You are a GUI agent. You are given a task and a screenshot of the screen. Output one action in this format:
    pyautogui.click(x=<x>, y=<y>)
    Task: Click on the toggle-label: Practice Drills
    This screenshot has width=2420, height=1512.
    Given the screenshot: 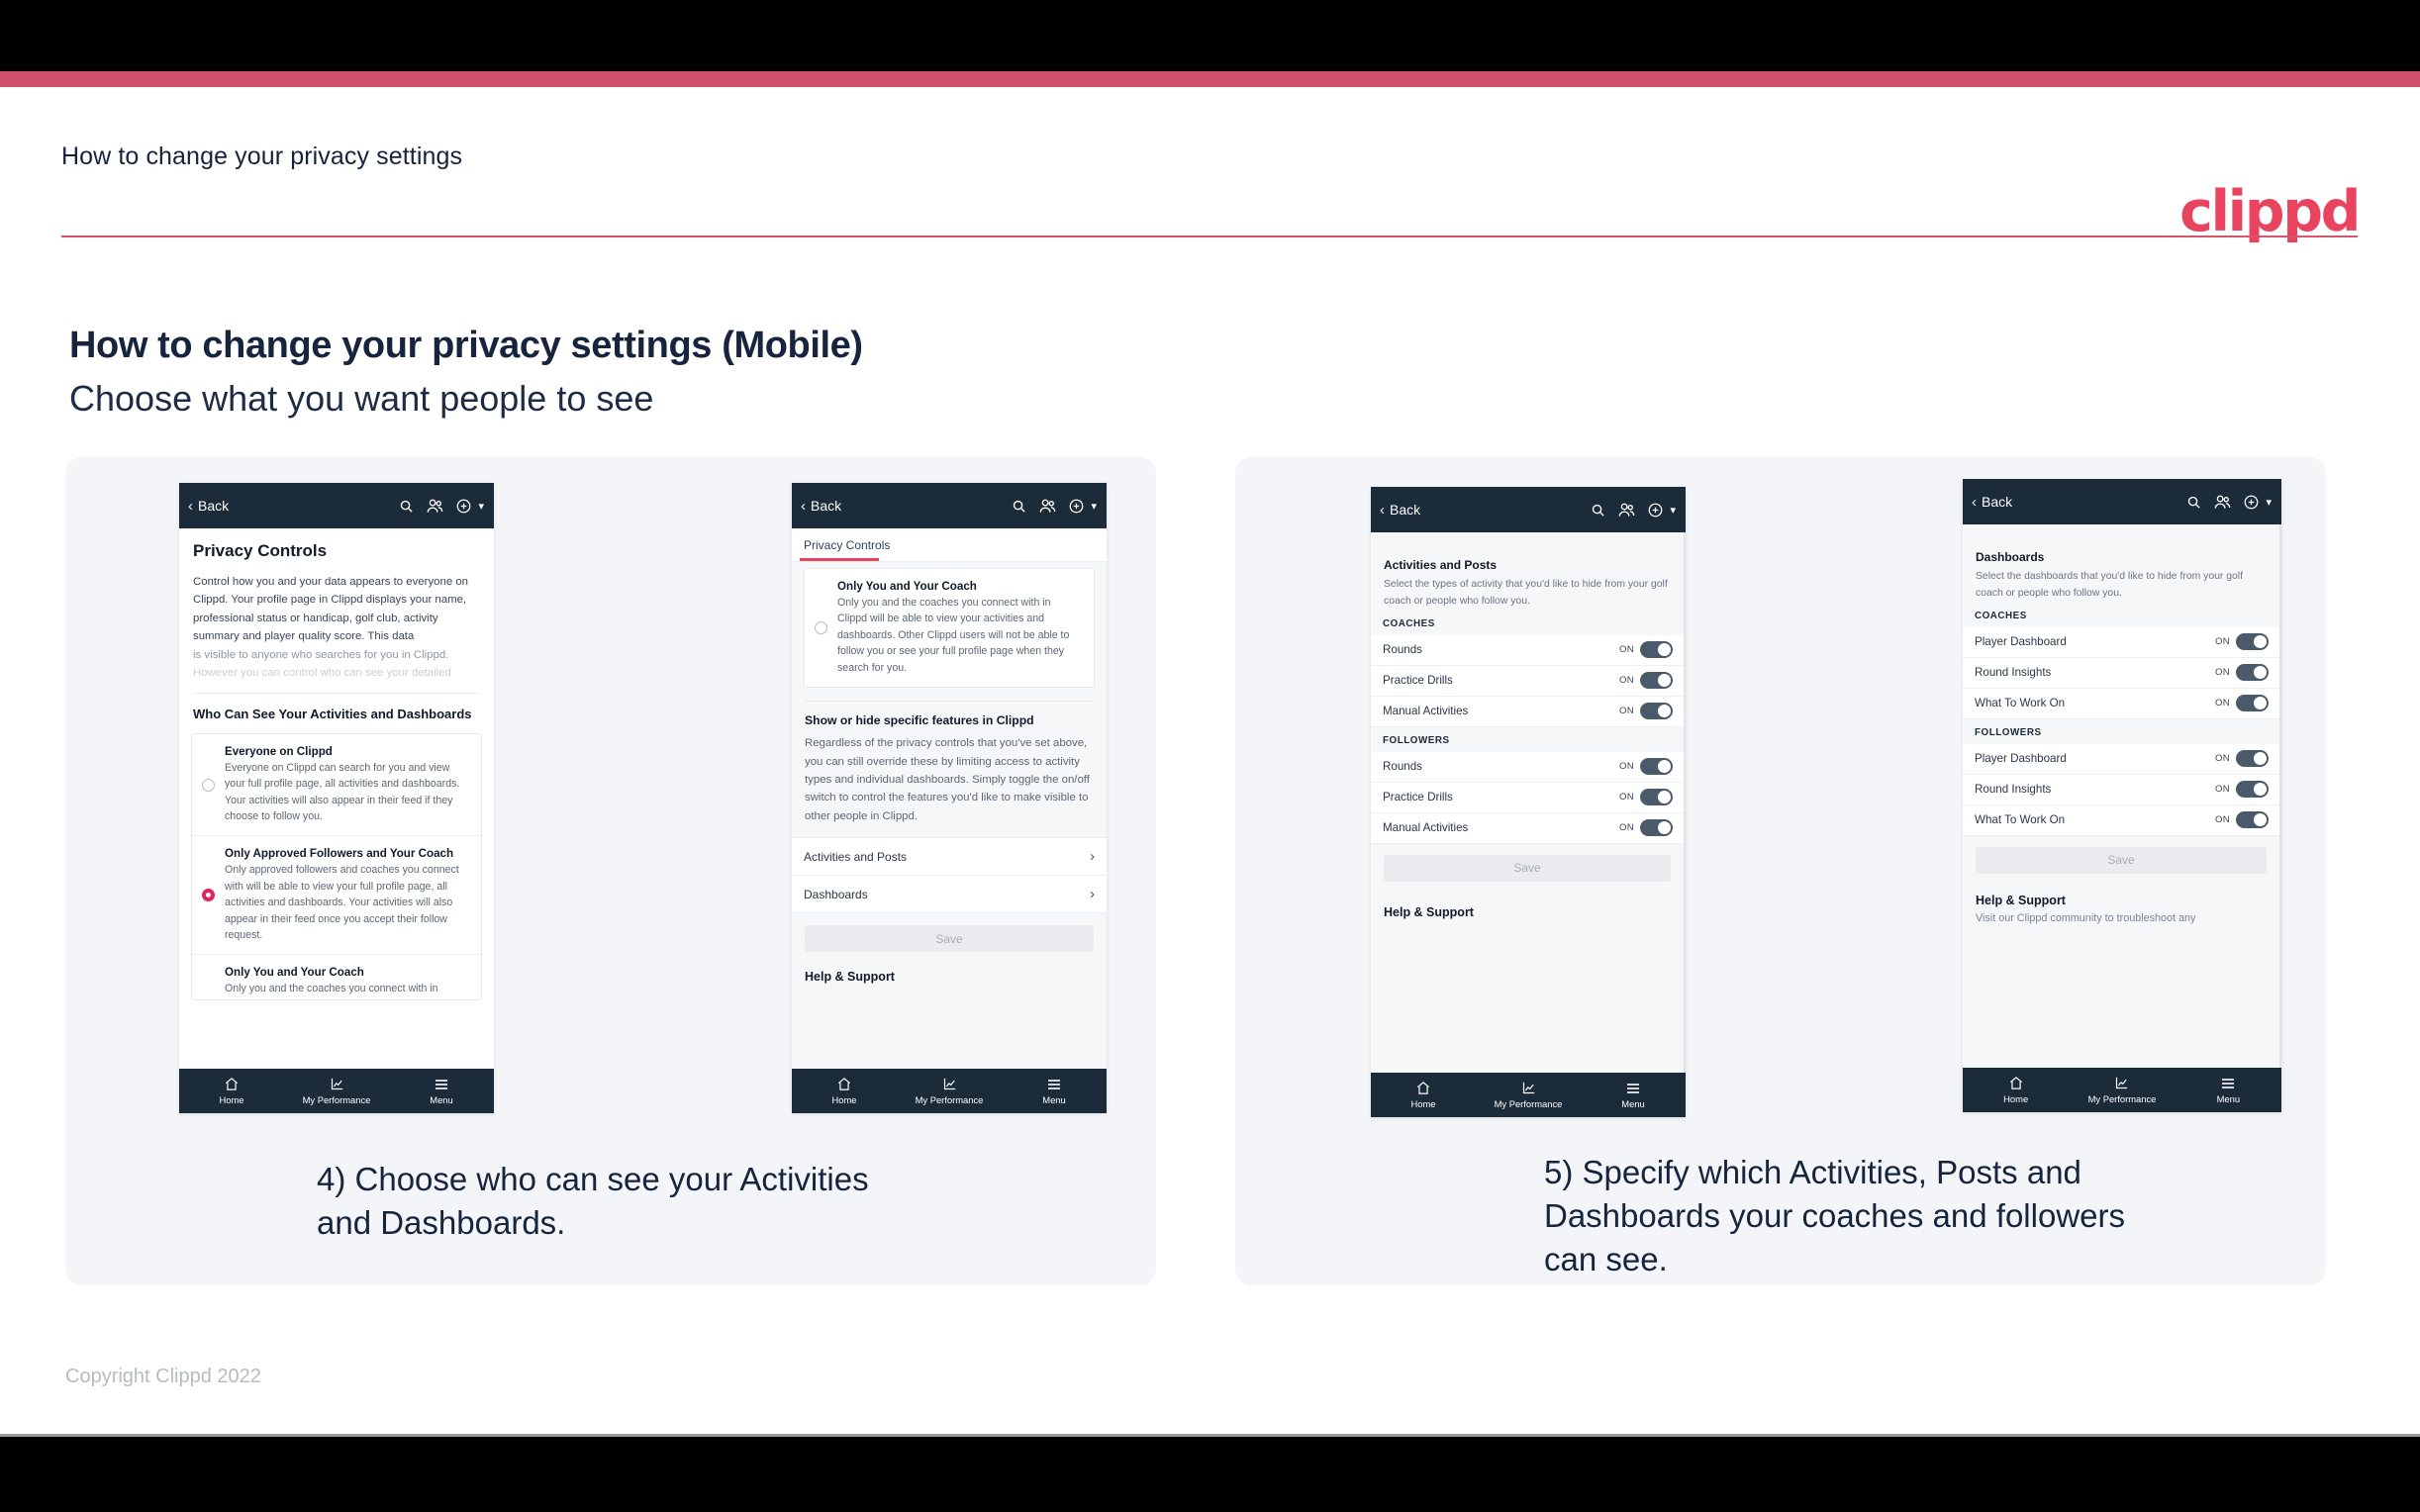 What is the action you would take?
    pyautogui.click(x=1418, y=681)
    